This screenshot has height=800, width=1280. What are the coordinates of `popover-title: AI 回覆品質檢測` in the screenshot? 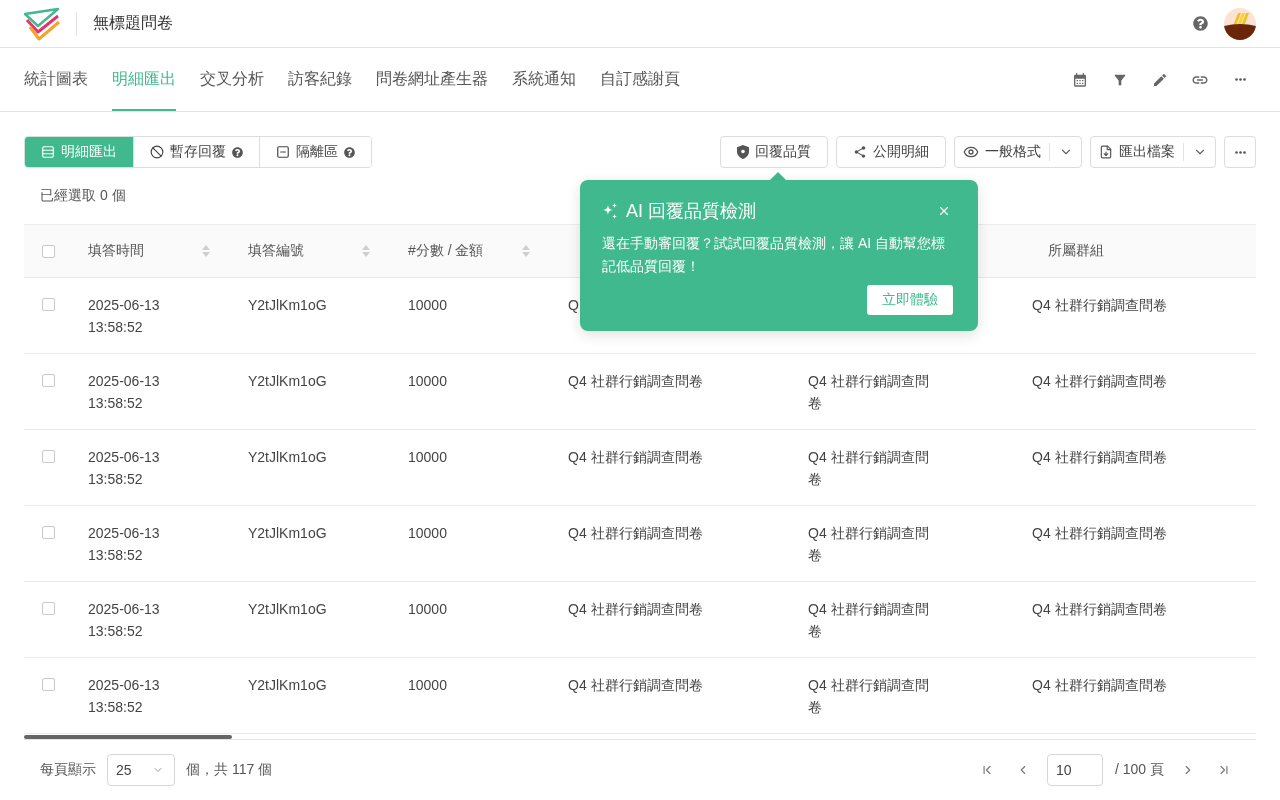 It's located at (691, 211).